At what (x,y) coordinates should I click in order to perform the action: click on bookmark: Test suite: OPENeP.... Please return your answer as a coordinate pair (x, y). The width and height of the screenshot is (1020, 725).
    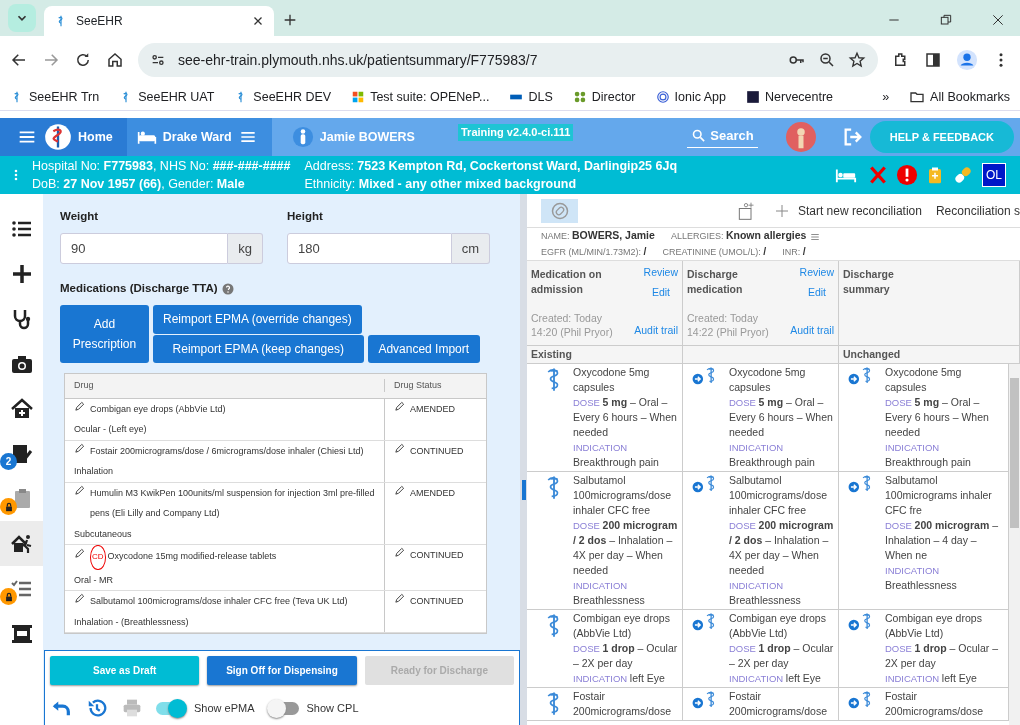
    Looking at the image, I should click on (420, 97).